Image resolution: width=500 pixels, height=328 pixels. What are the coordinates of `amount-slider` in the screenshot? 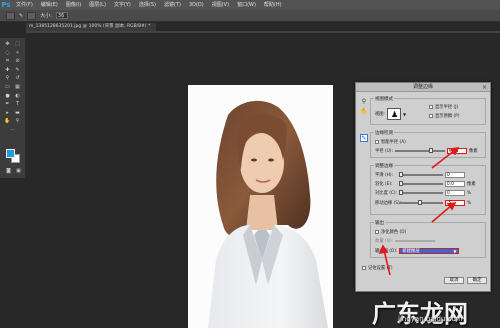 It's located at (414, 241).